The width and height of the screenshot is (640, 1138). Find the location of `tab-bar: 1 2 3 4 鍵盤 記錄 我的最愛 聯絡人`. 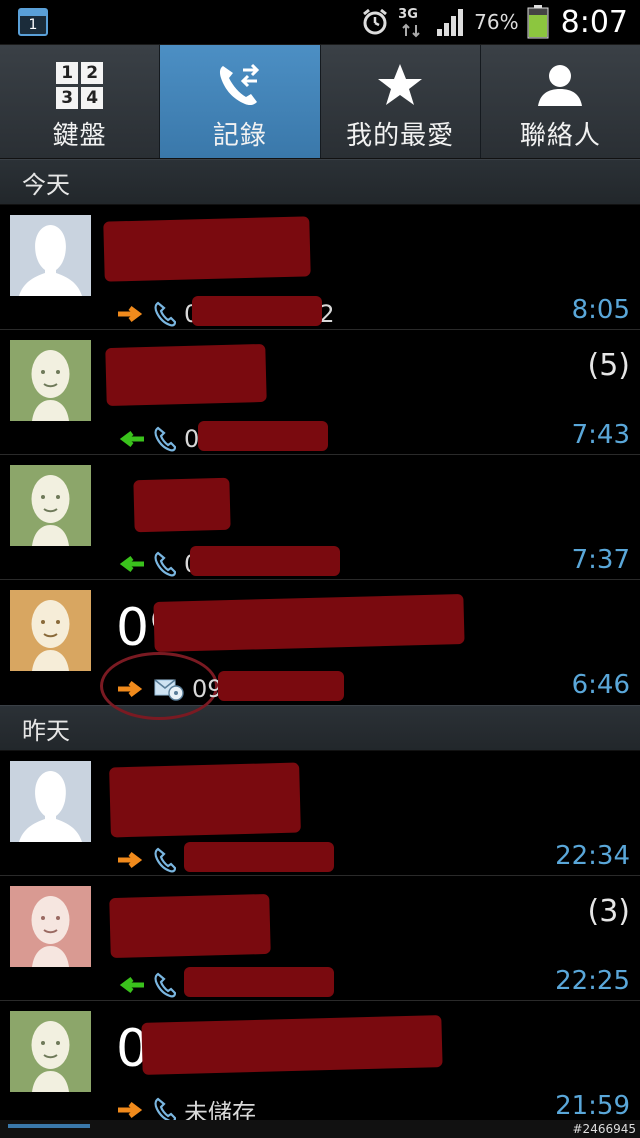

tab-bar: 1 2 3 4 鍵盤 記錄 我的最愛 聯絡人 is located at coordinates (320, 102).